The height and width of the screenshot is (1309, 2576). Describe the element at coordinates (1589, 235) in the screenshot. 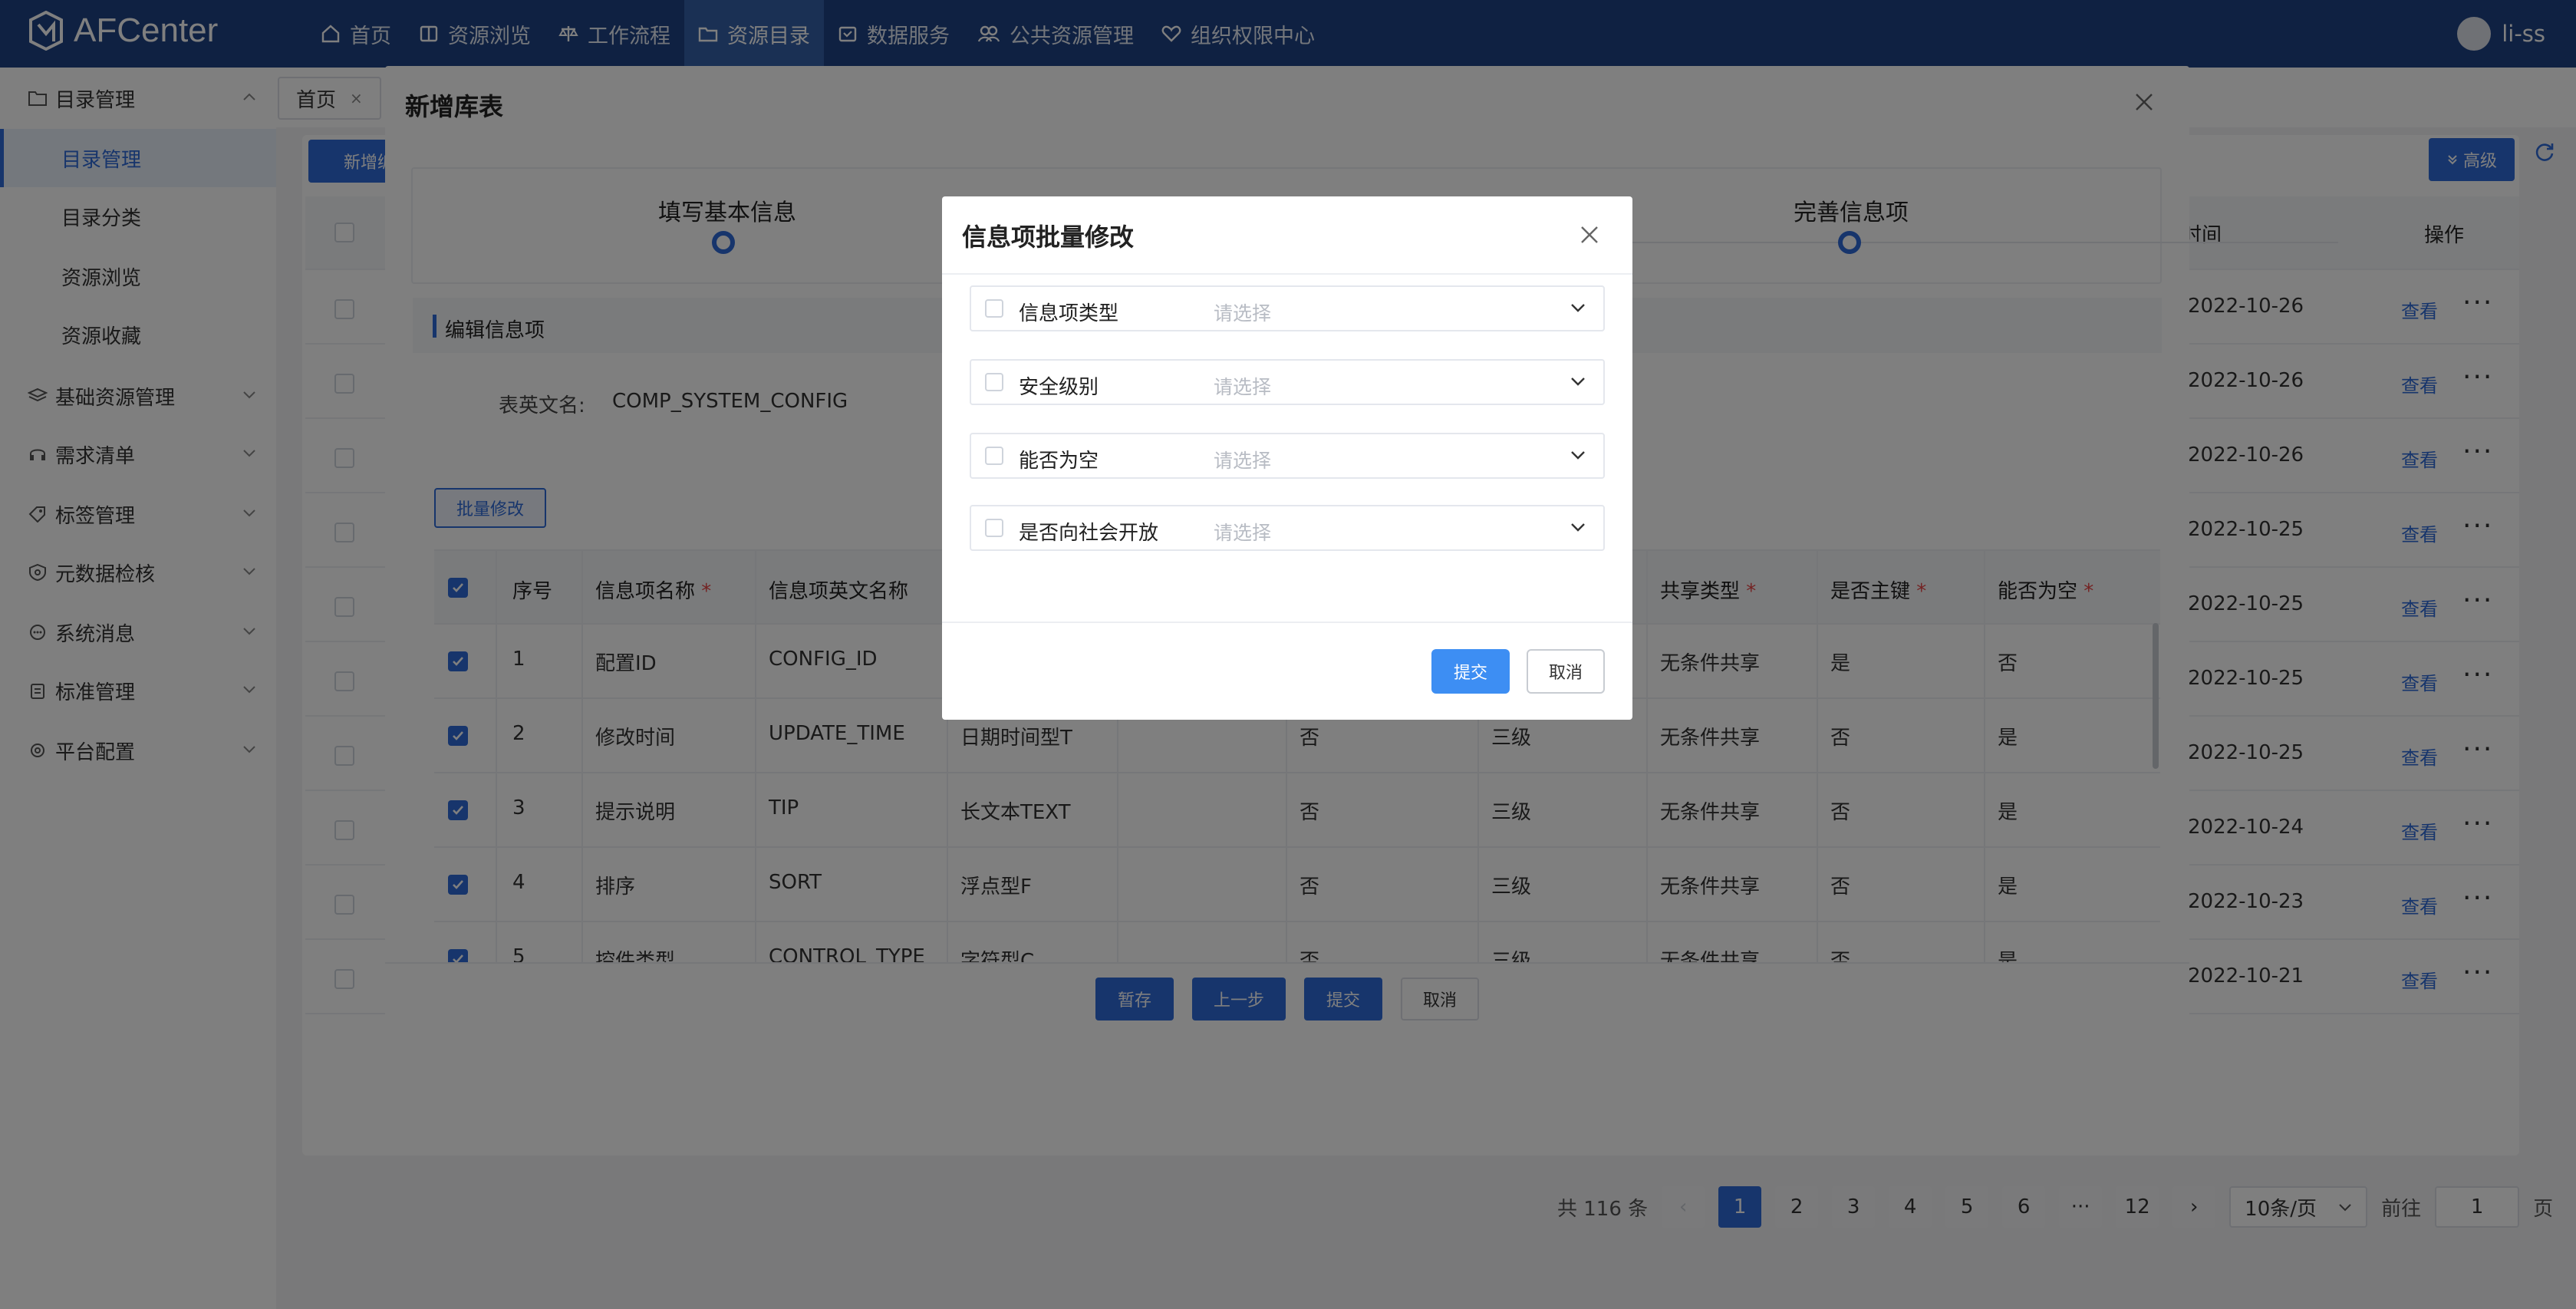

I see `close-icon` at that location.